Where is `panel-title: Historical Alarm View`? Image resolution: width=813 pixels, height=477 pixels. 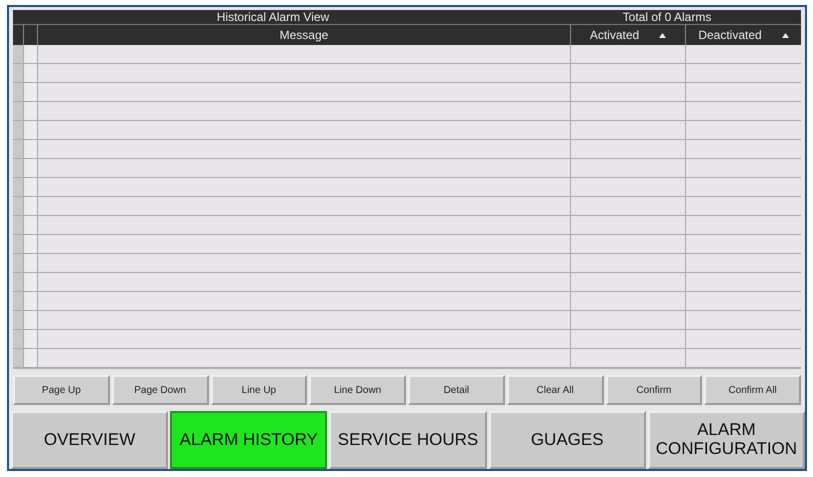 panel-title: Historical Alarm View is located at coordinates (273, 17).